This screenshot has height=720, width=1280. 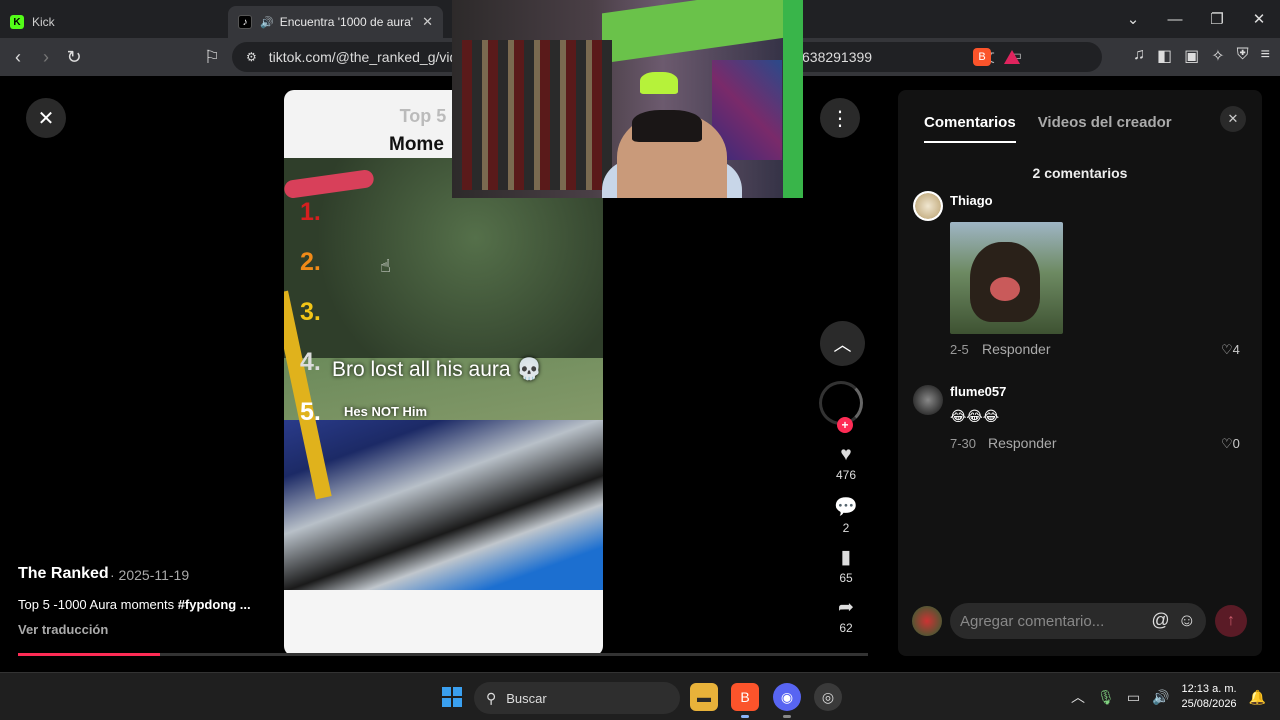 What do you see at coordinates (1160, 620) in the screenshot?
I see `mention-icon: @` at bounding box center [1160, 620].